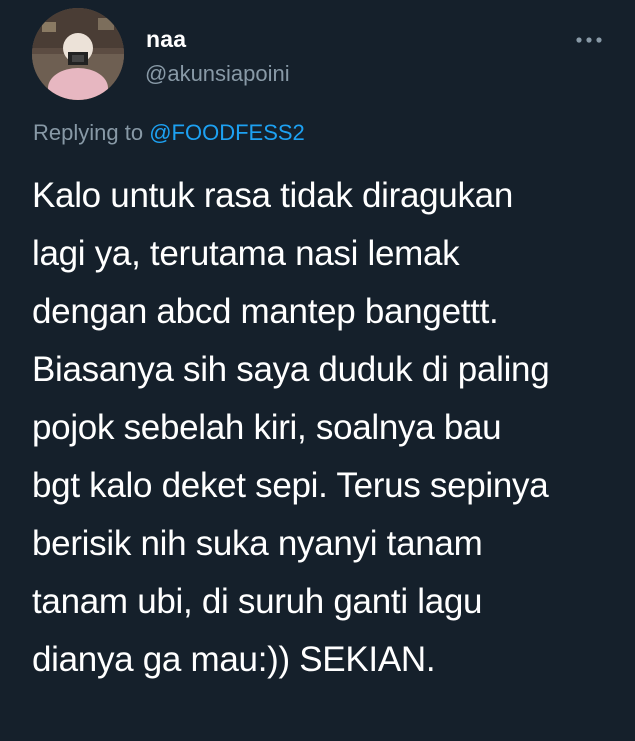 The image size is (635, 741). I want to click on tweet-text-line: dengan abcd mantep bangettt., so click(265, 311).